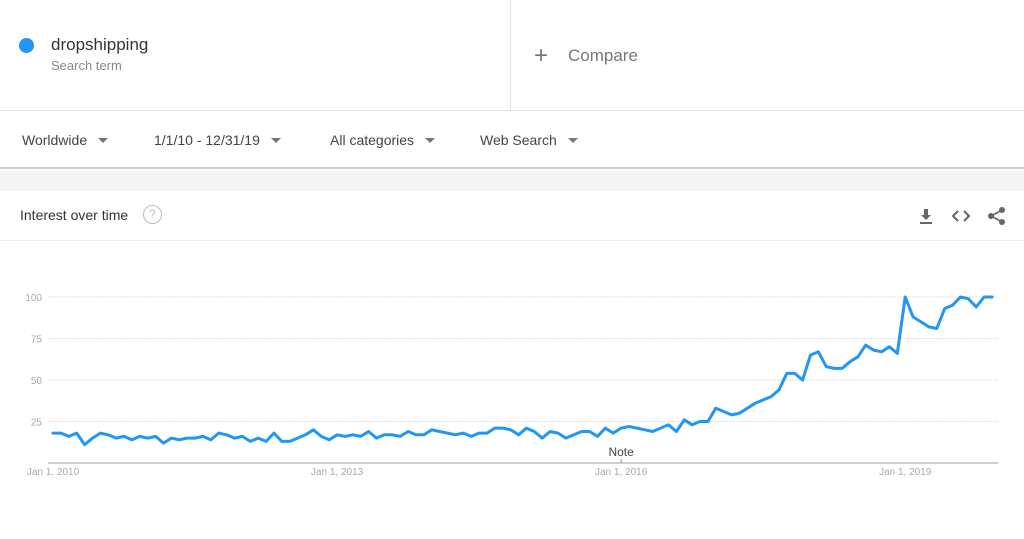 Image resolution: width=1024 pixels, height=539 pixels. Describe the element at coordinates (586, 56) in the screenshot. I see `compare-button: + Compare` at that location.